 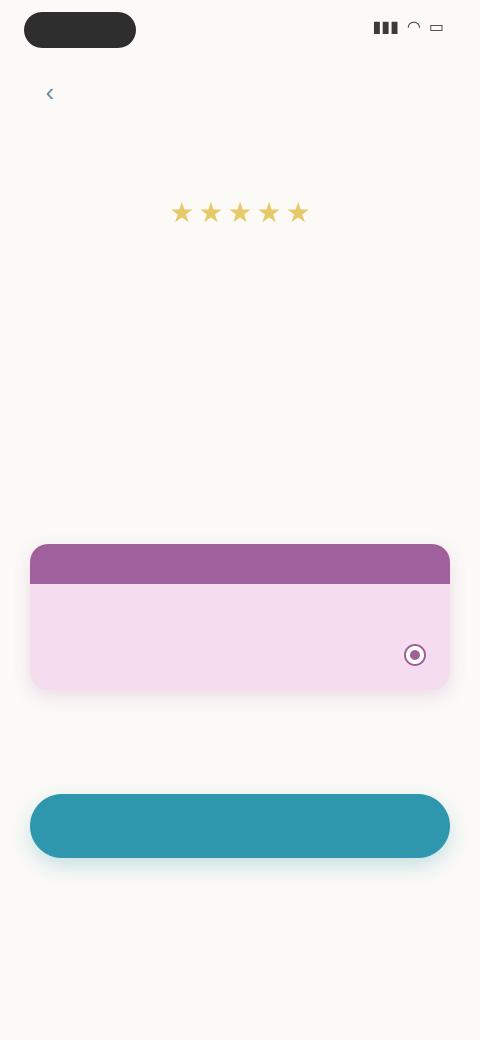 What do you see at coordinates (240, 30) in the screenshot?
I see `status-bar: ▮▮▮ ◠ ▭` at bounding box center [240, 30].